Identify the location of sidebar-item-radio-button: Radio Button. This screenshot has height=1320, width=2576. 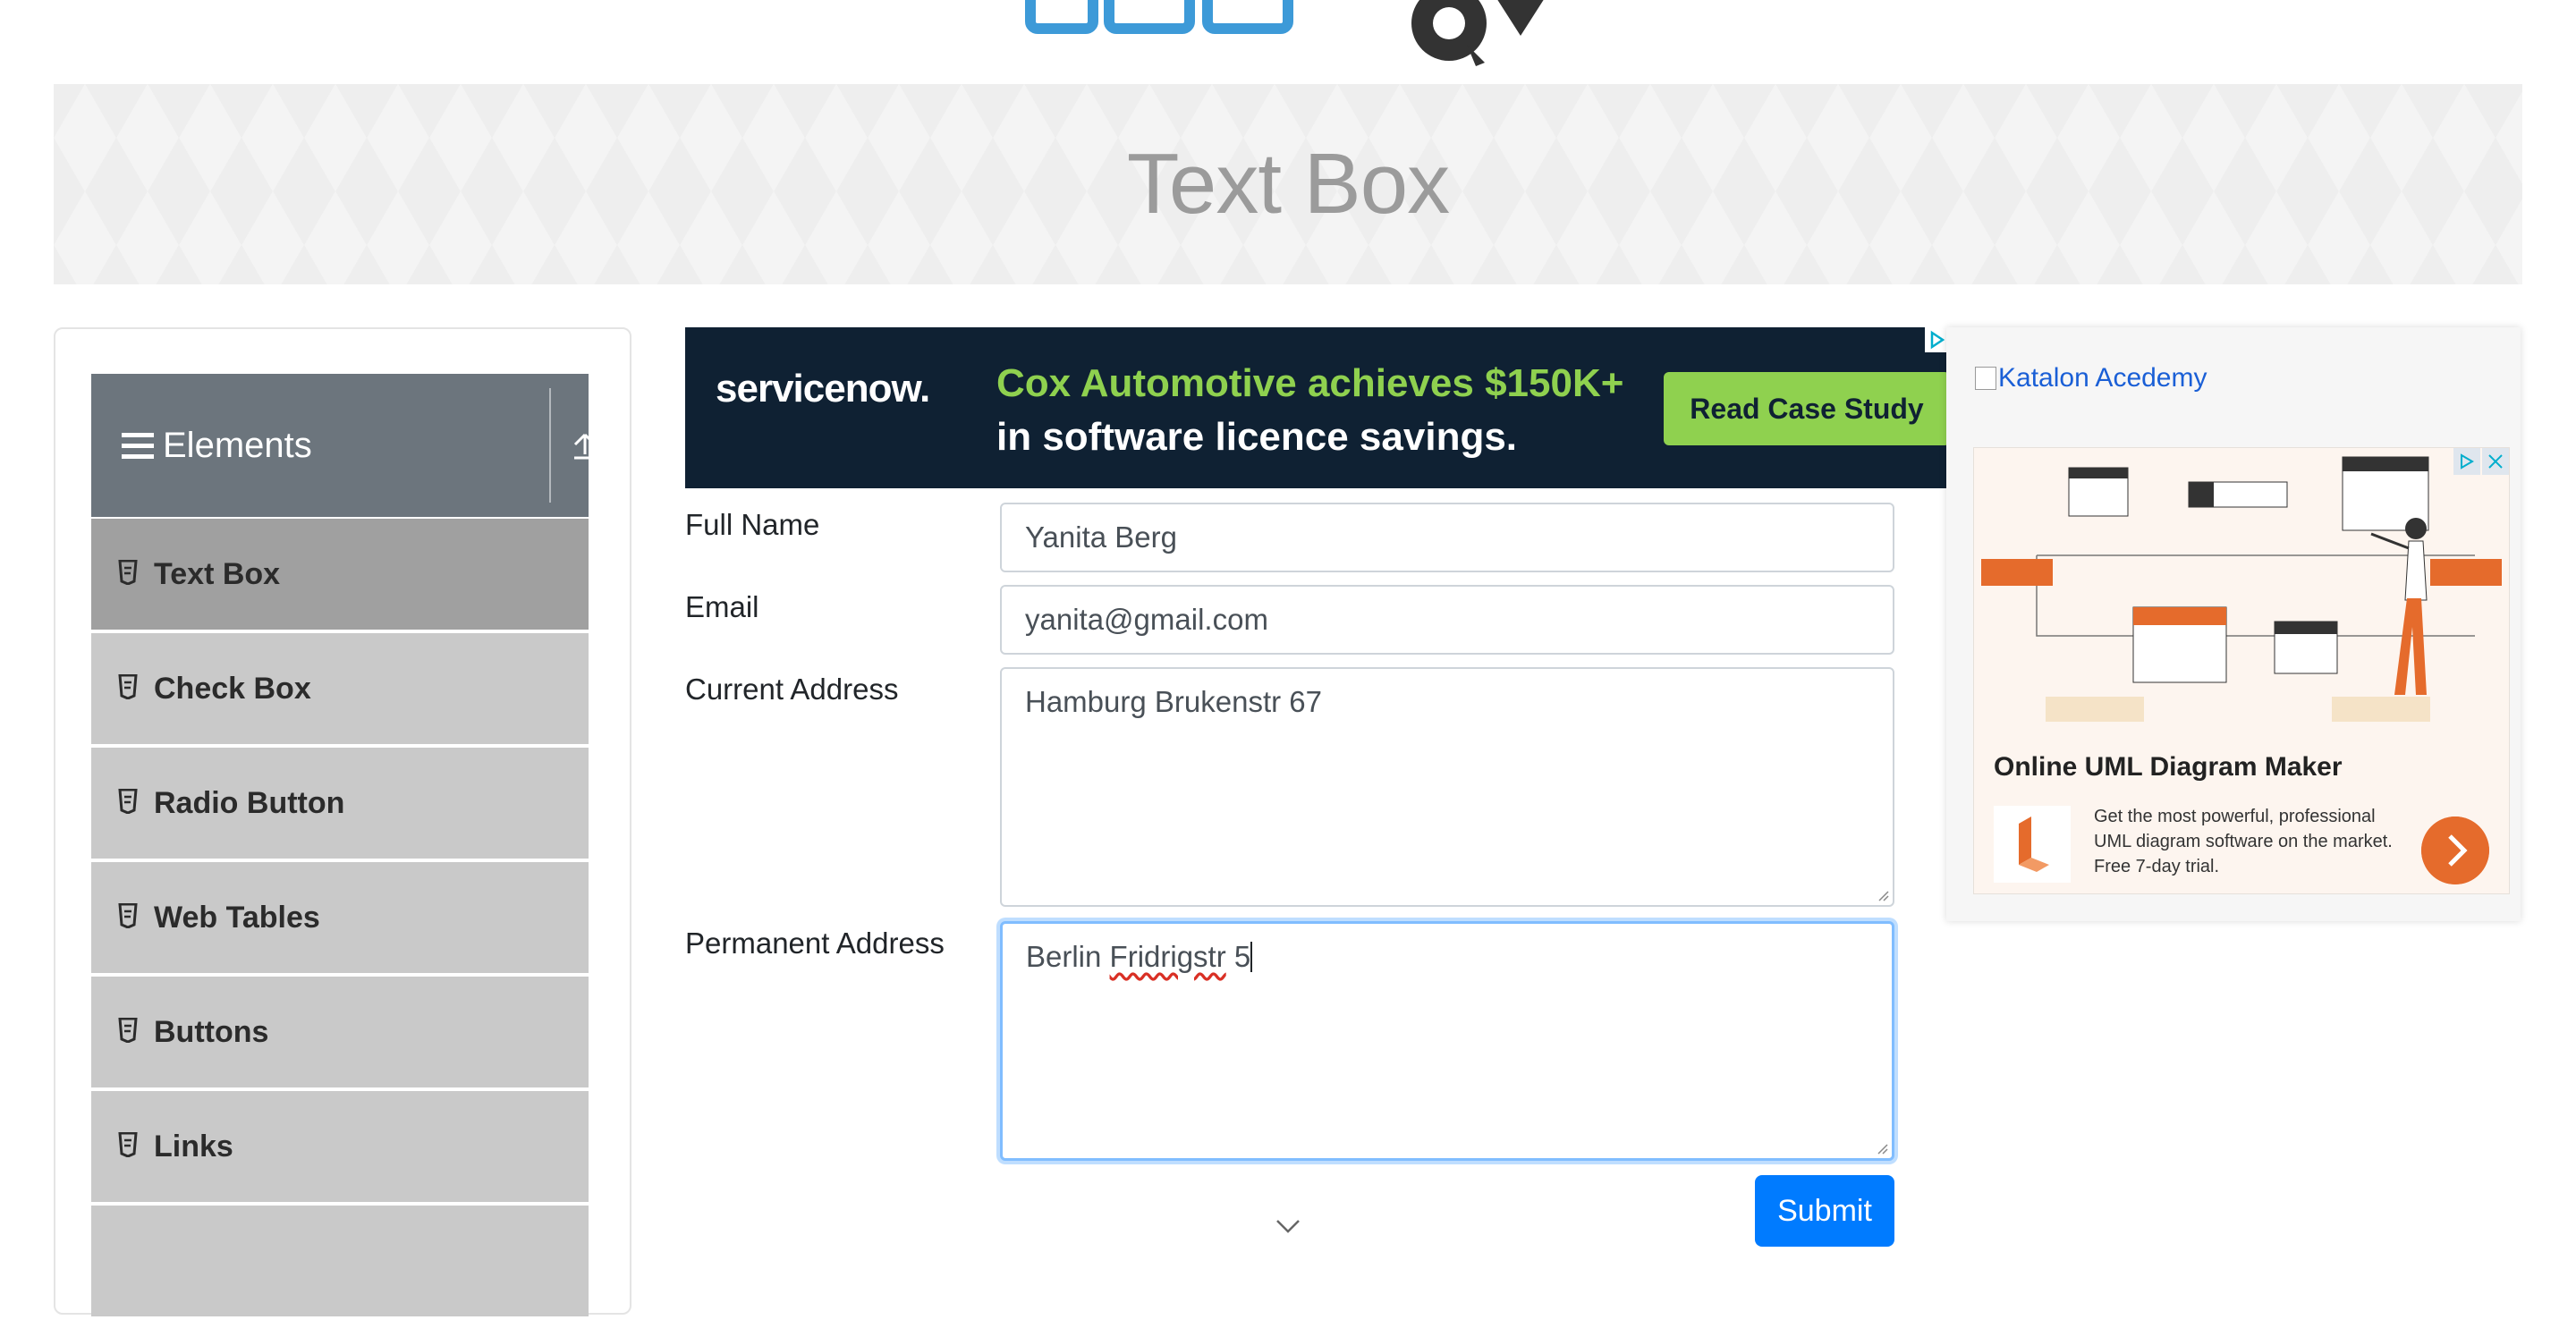
(340, 805).